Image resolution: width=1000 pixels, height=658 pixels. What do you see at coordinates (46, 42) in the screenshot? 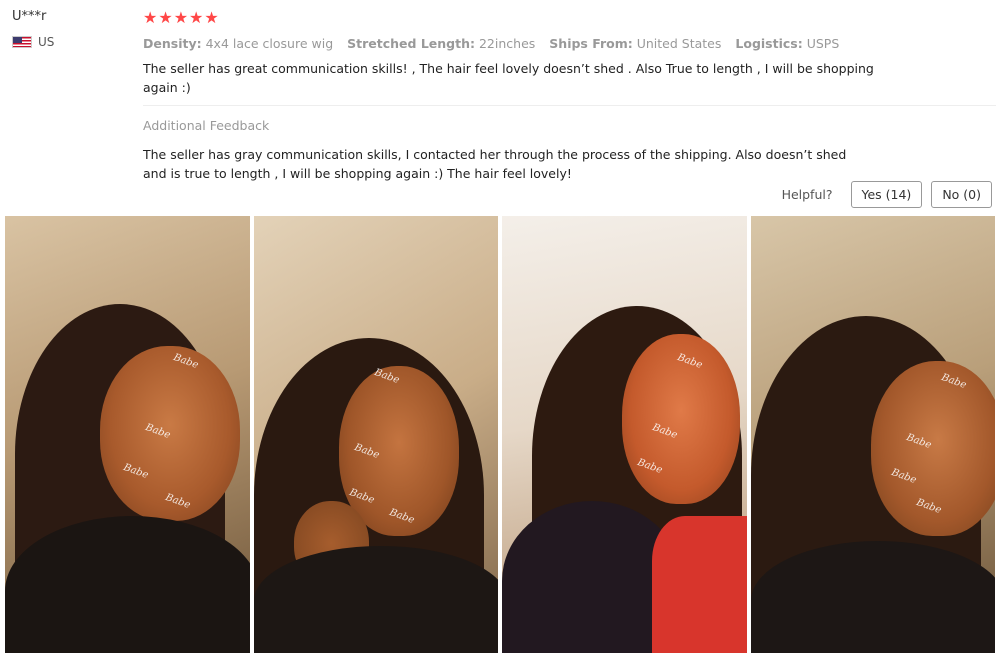
I see `country-label: US` at bounding box center [46, 42].